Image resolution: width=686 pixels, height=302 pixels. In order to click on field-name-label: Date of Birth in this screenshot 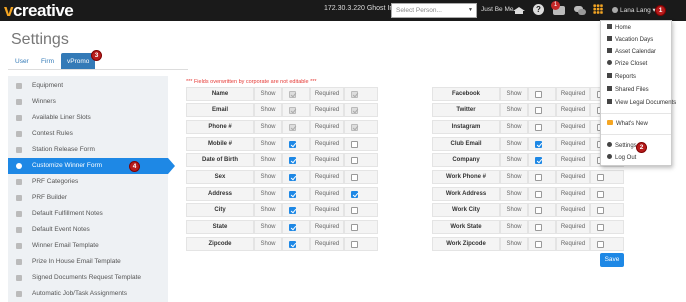, I will do `click(220, 160)`.